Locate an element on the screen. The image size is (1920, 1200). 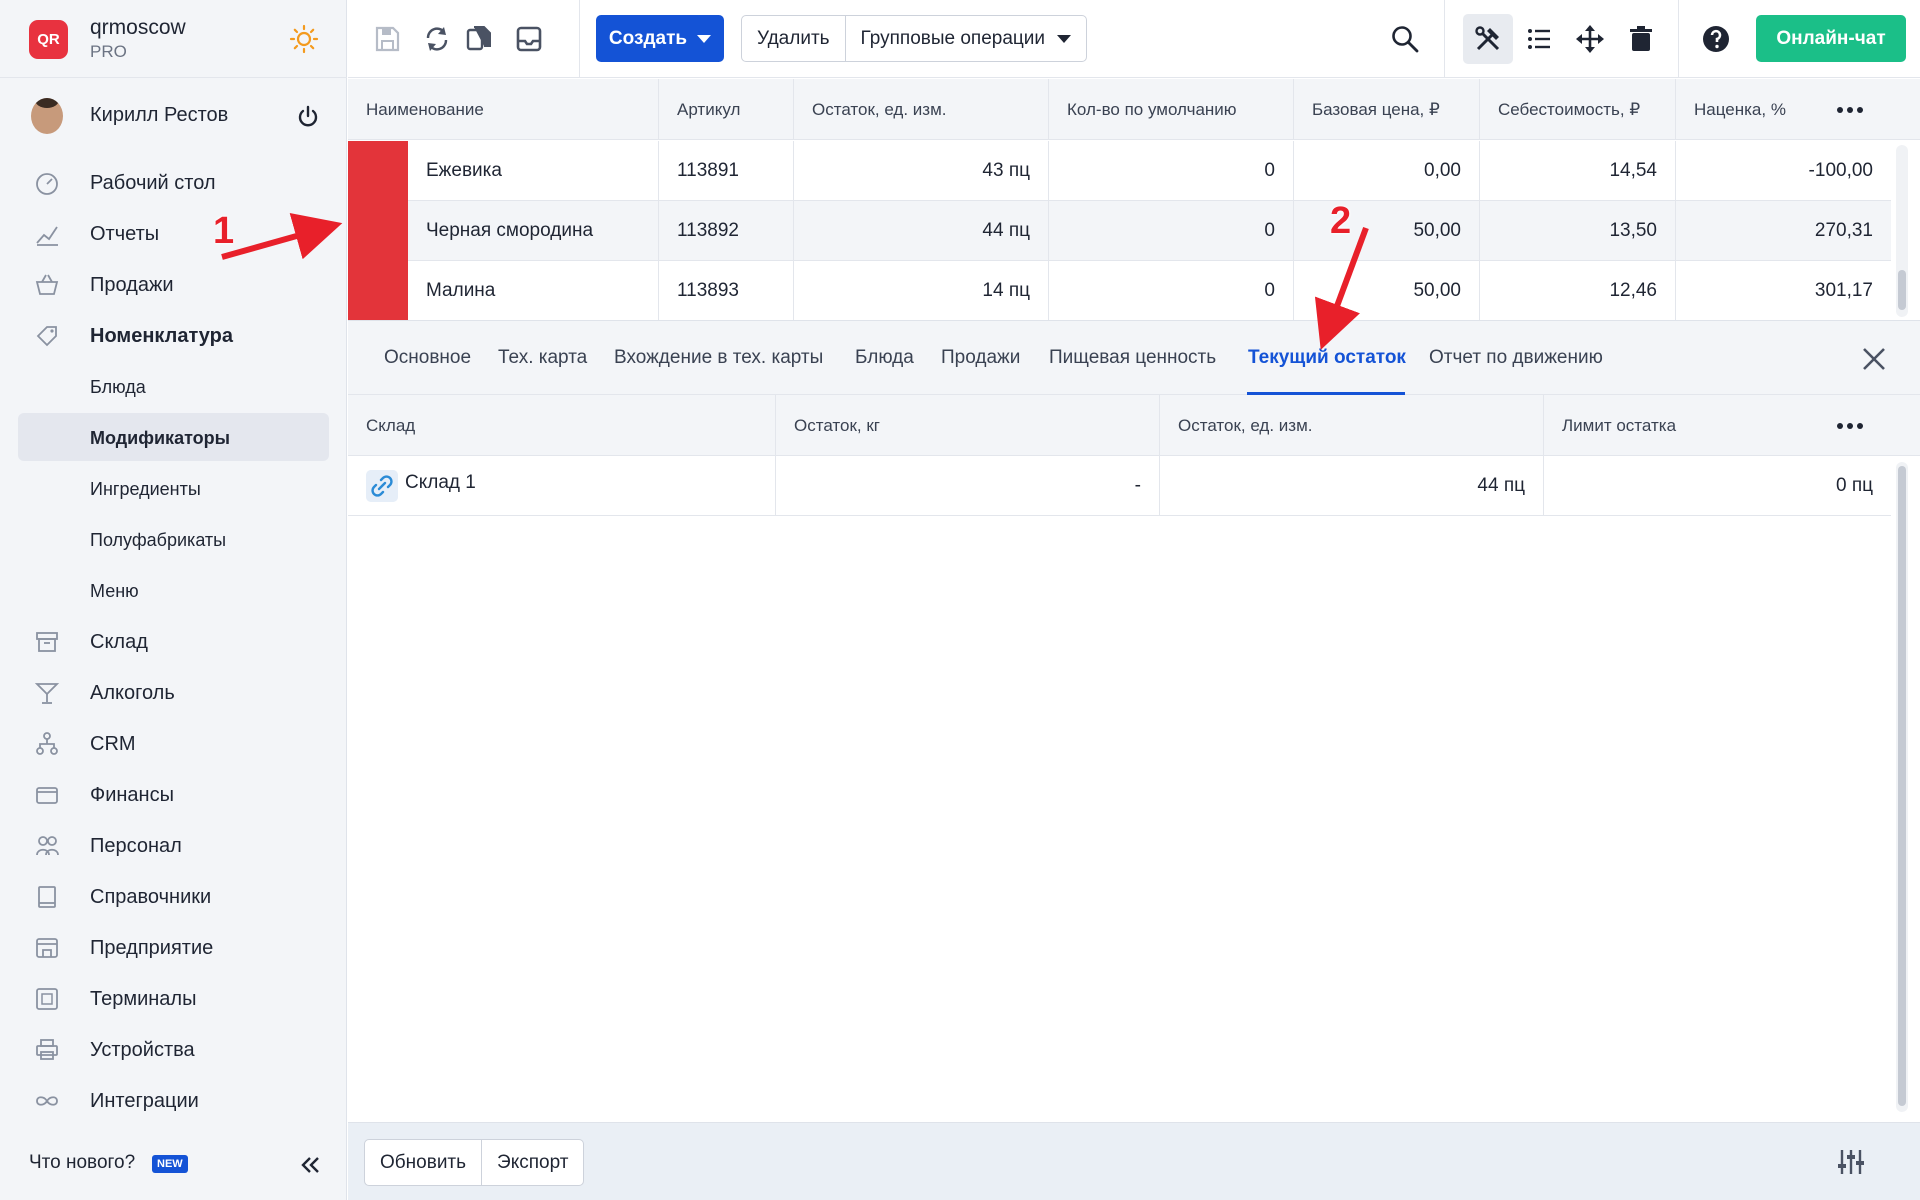
tools-icon is located at coordinates (1488, 39).